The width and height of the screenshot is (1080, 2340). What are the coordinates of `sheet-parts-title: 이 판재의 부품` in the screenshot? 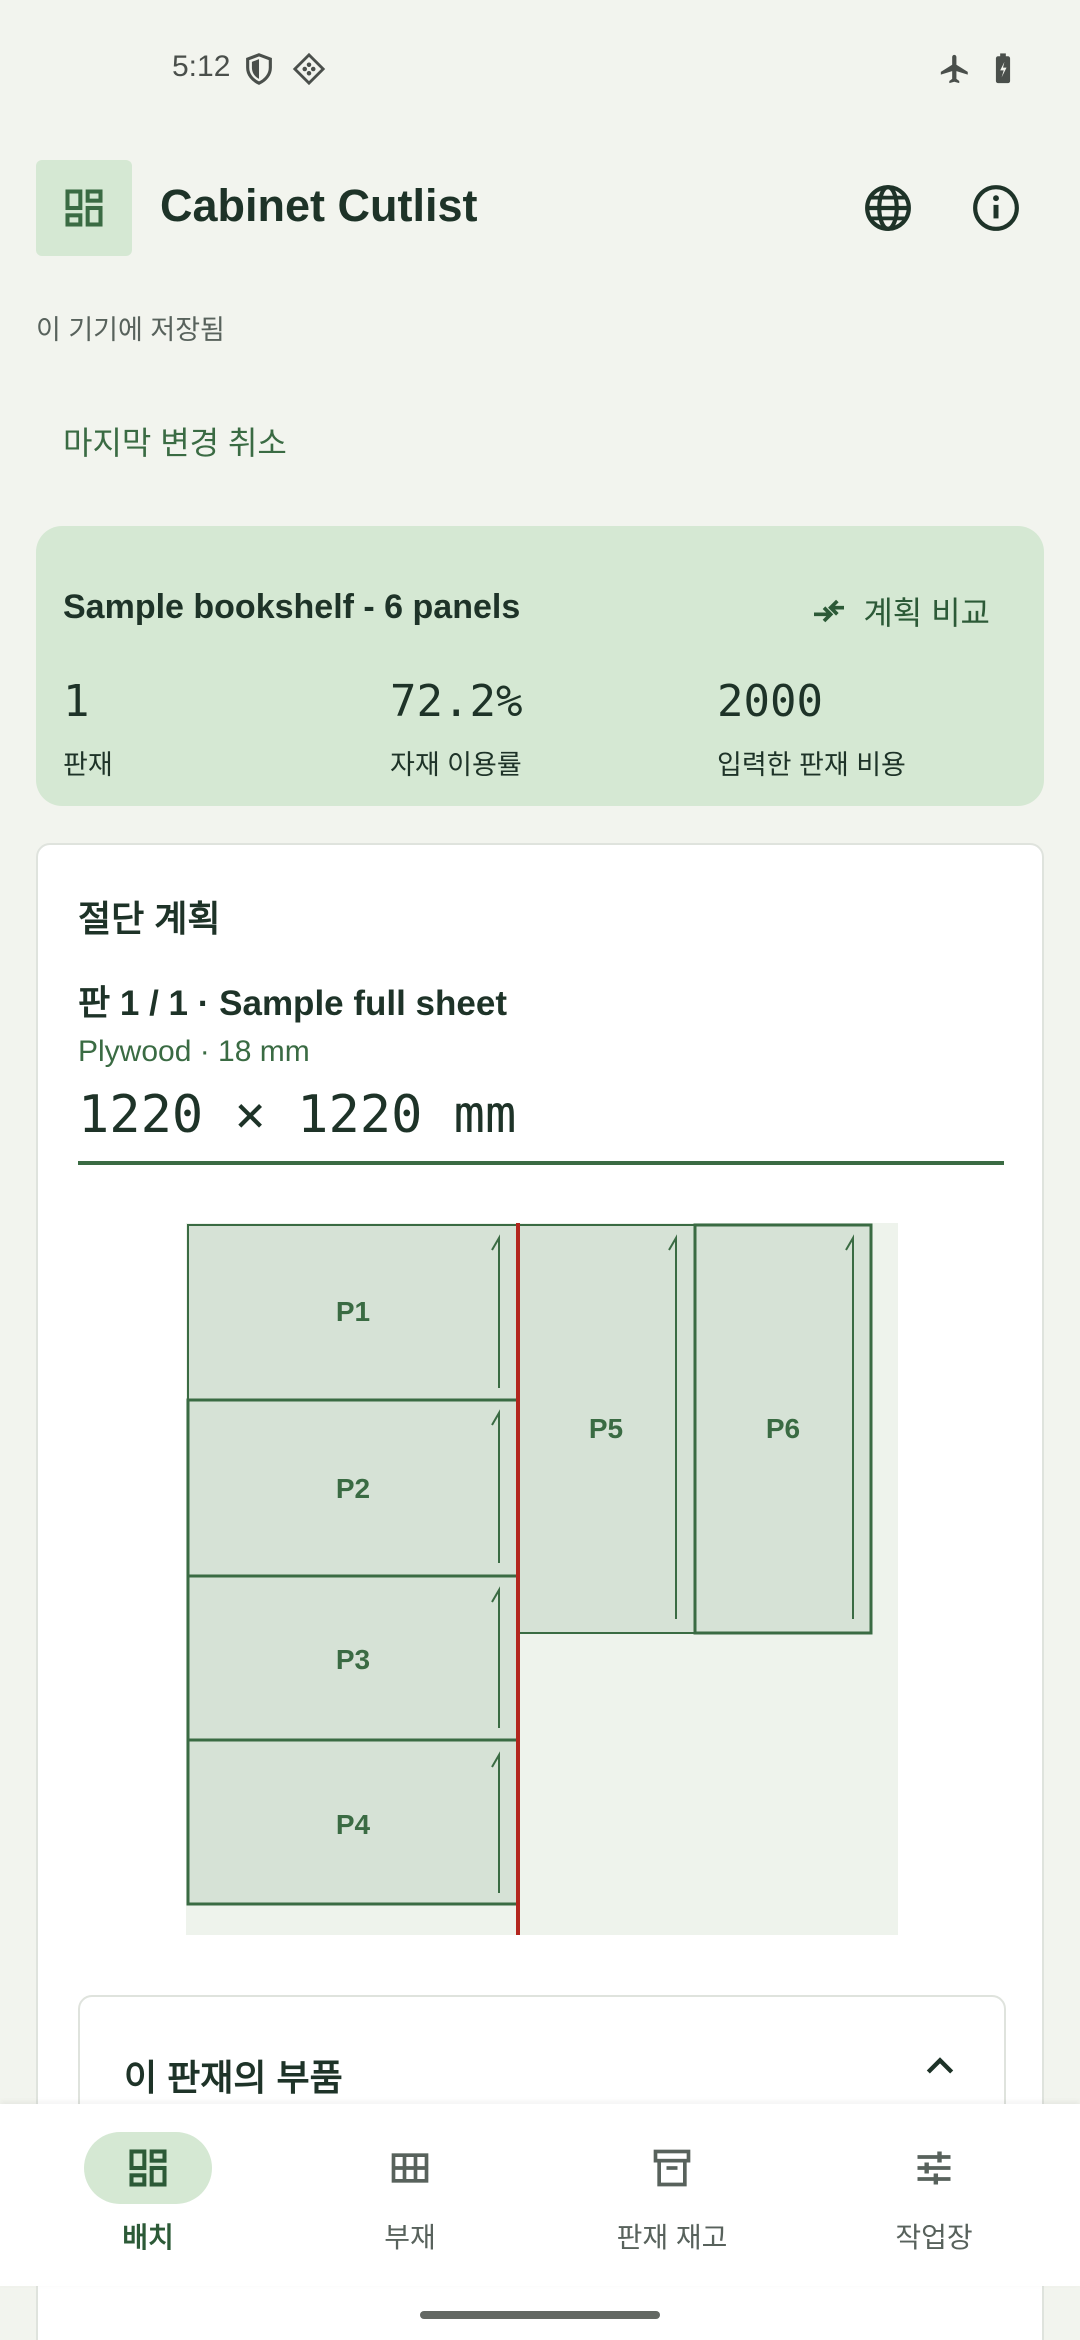 It's located at (233, 2077).